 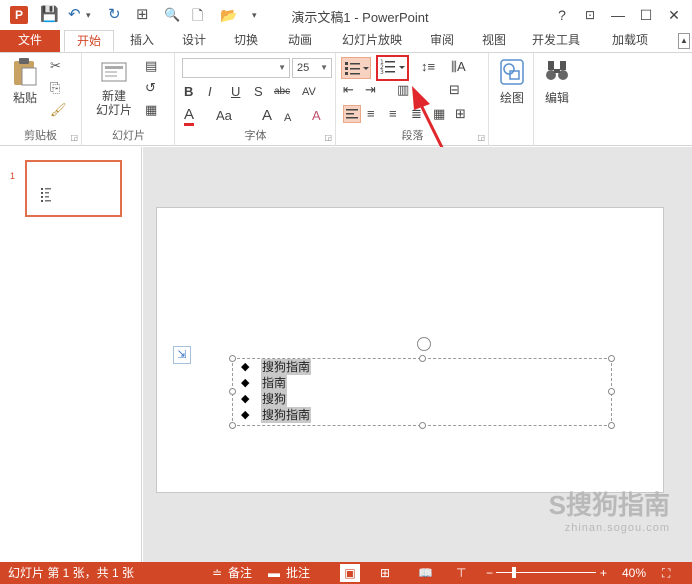 What do you see at coordinates (674, 15) in the screenshot?
I see `close-icon: ✕` at bounding box center [674, 15].